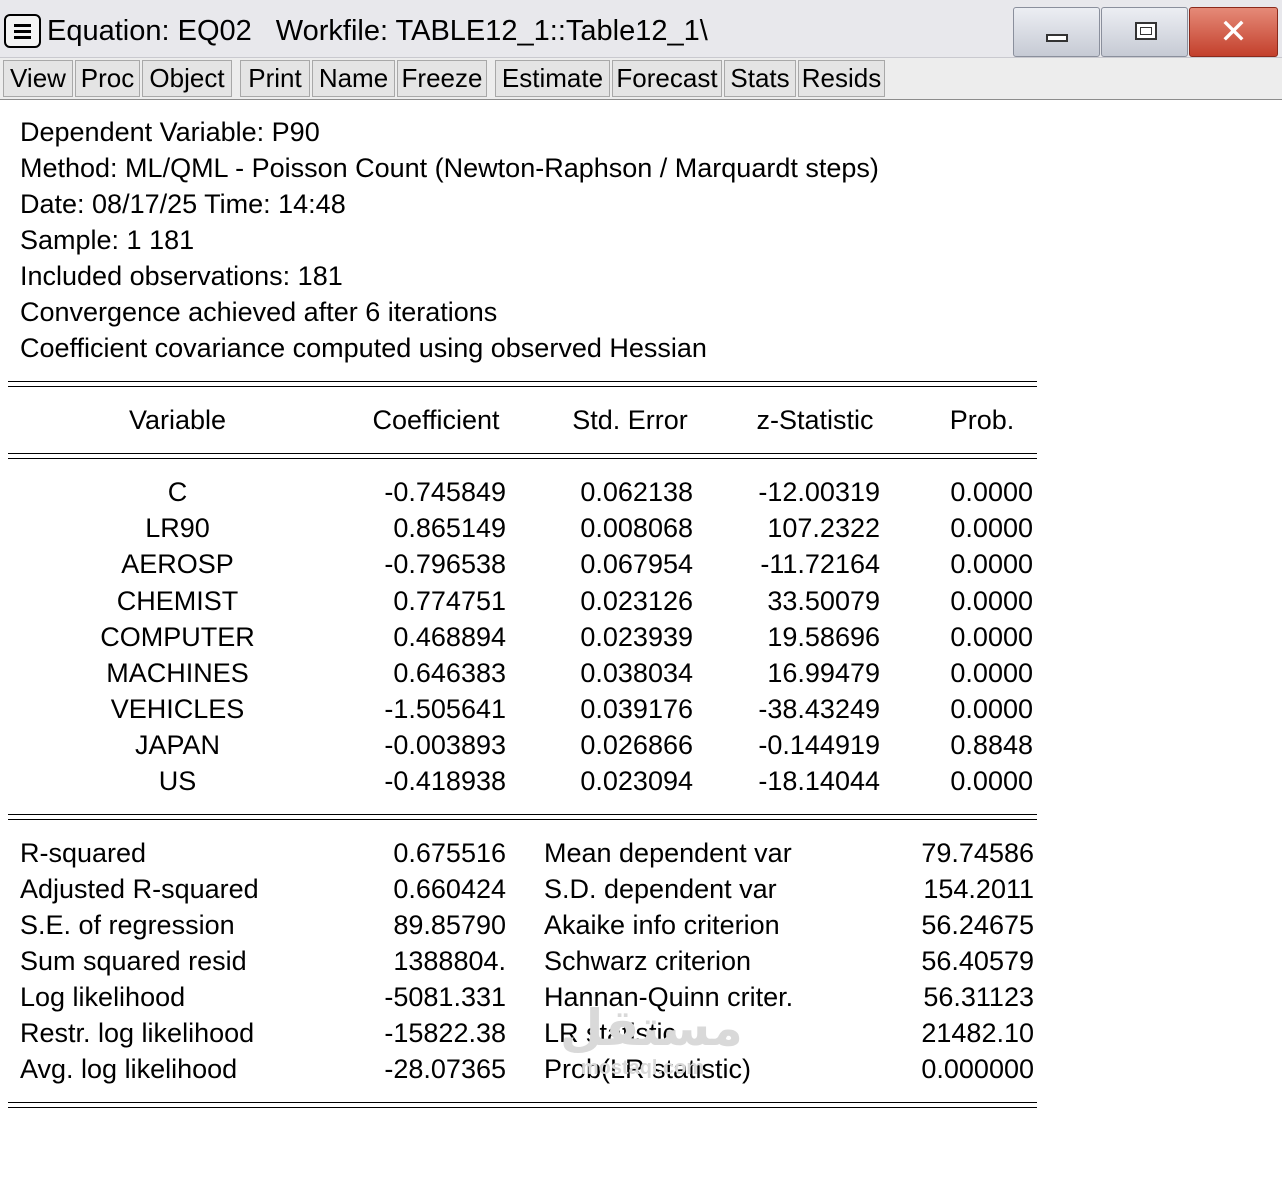 The height and width of the screenshot is (1195, 1282). I want to click on stat-label: Restr. log likelihood, so click(137, 1033).